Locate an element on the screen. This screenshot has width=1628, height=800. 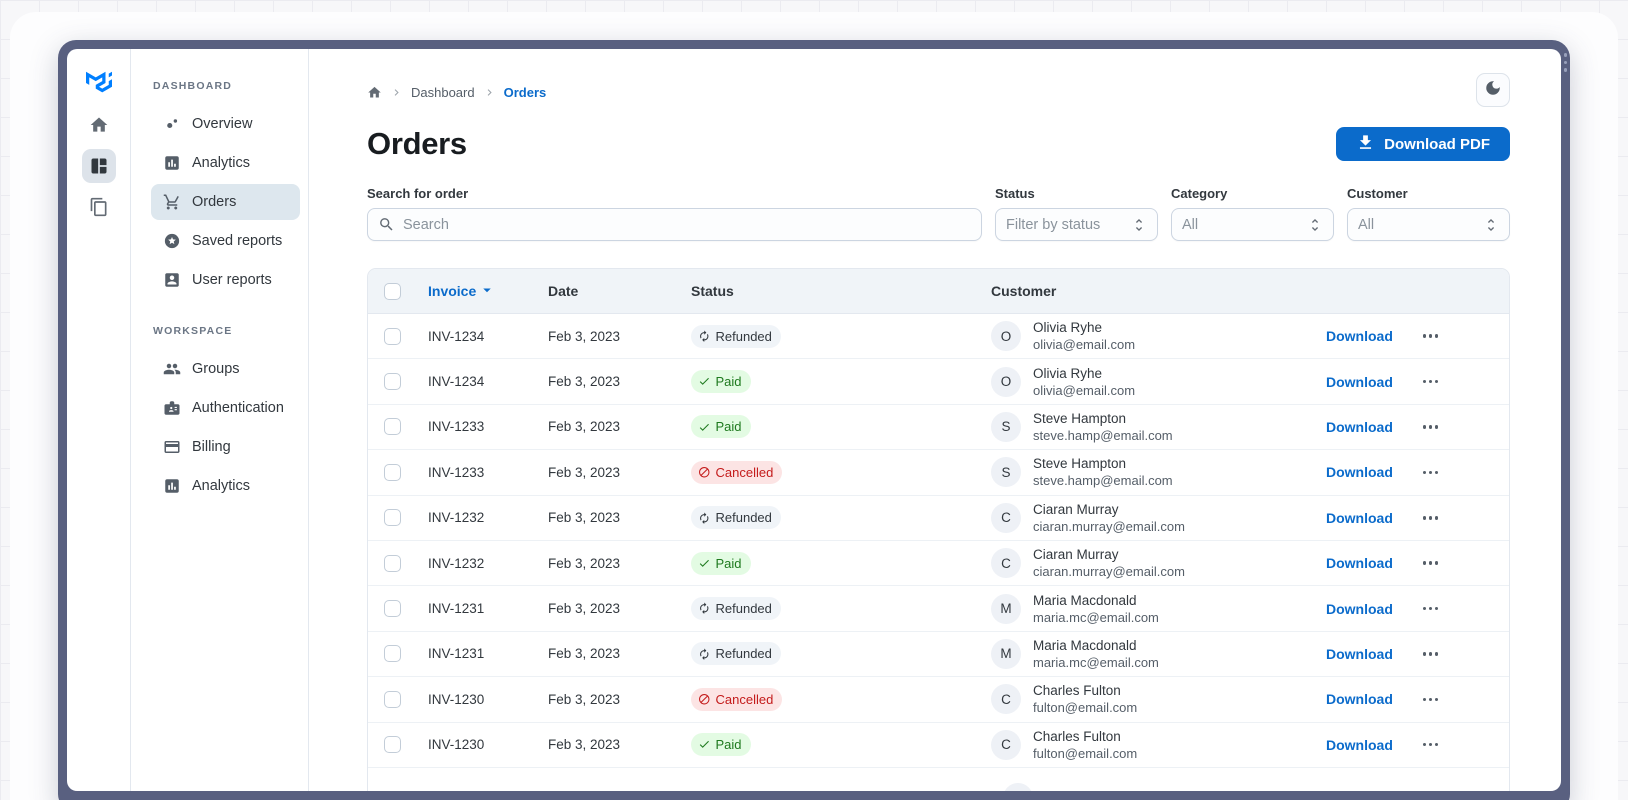
sidebar-item-label: Billing is located at coordinates (211, 447).